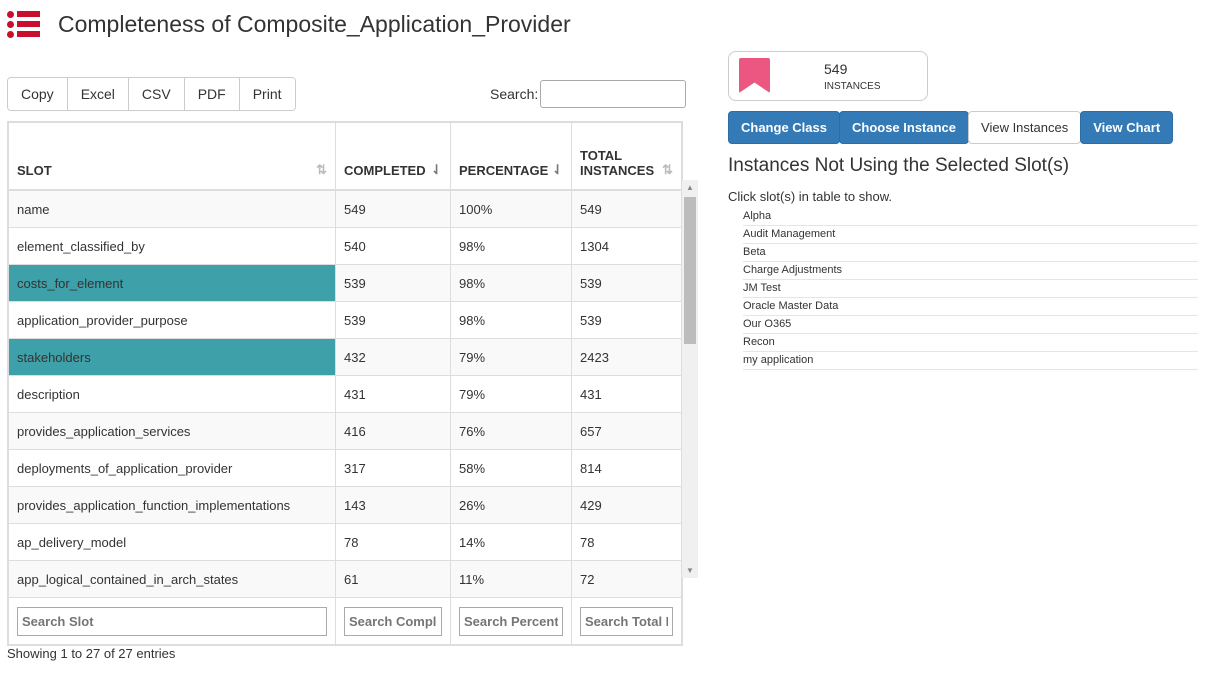 The height and width of the screenshot is (685, 1227). I want to click on print-button: Print, so click(267, 94).